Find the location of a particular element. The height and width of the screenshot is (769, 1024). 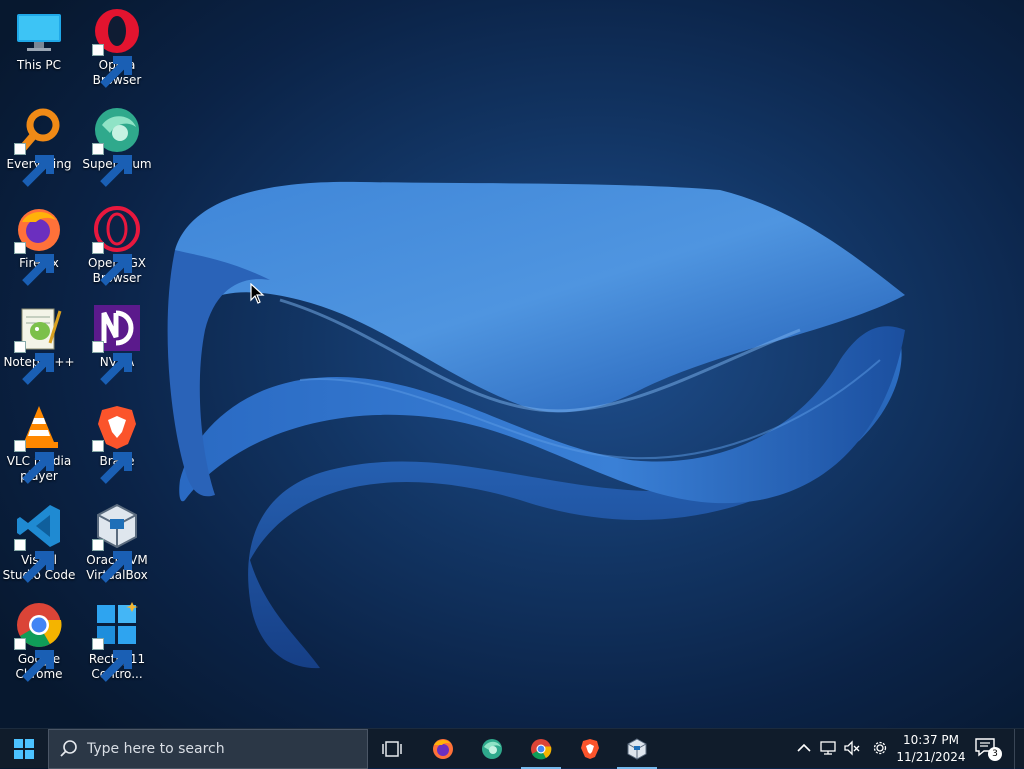

mouse-cursor-icon is located at coordinates (257, 293).